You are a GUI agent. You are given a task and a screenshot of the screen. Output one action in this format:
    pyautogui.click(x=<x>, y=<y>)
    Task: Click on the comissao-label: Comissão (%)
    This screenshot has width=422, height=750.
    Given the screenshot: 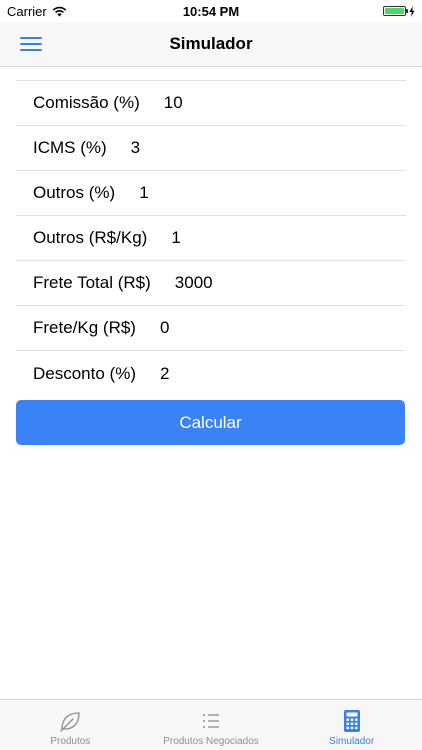 What is the action you would take?
    pyautogui.click(x=86, y=102)
    